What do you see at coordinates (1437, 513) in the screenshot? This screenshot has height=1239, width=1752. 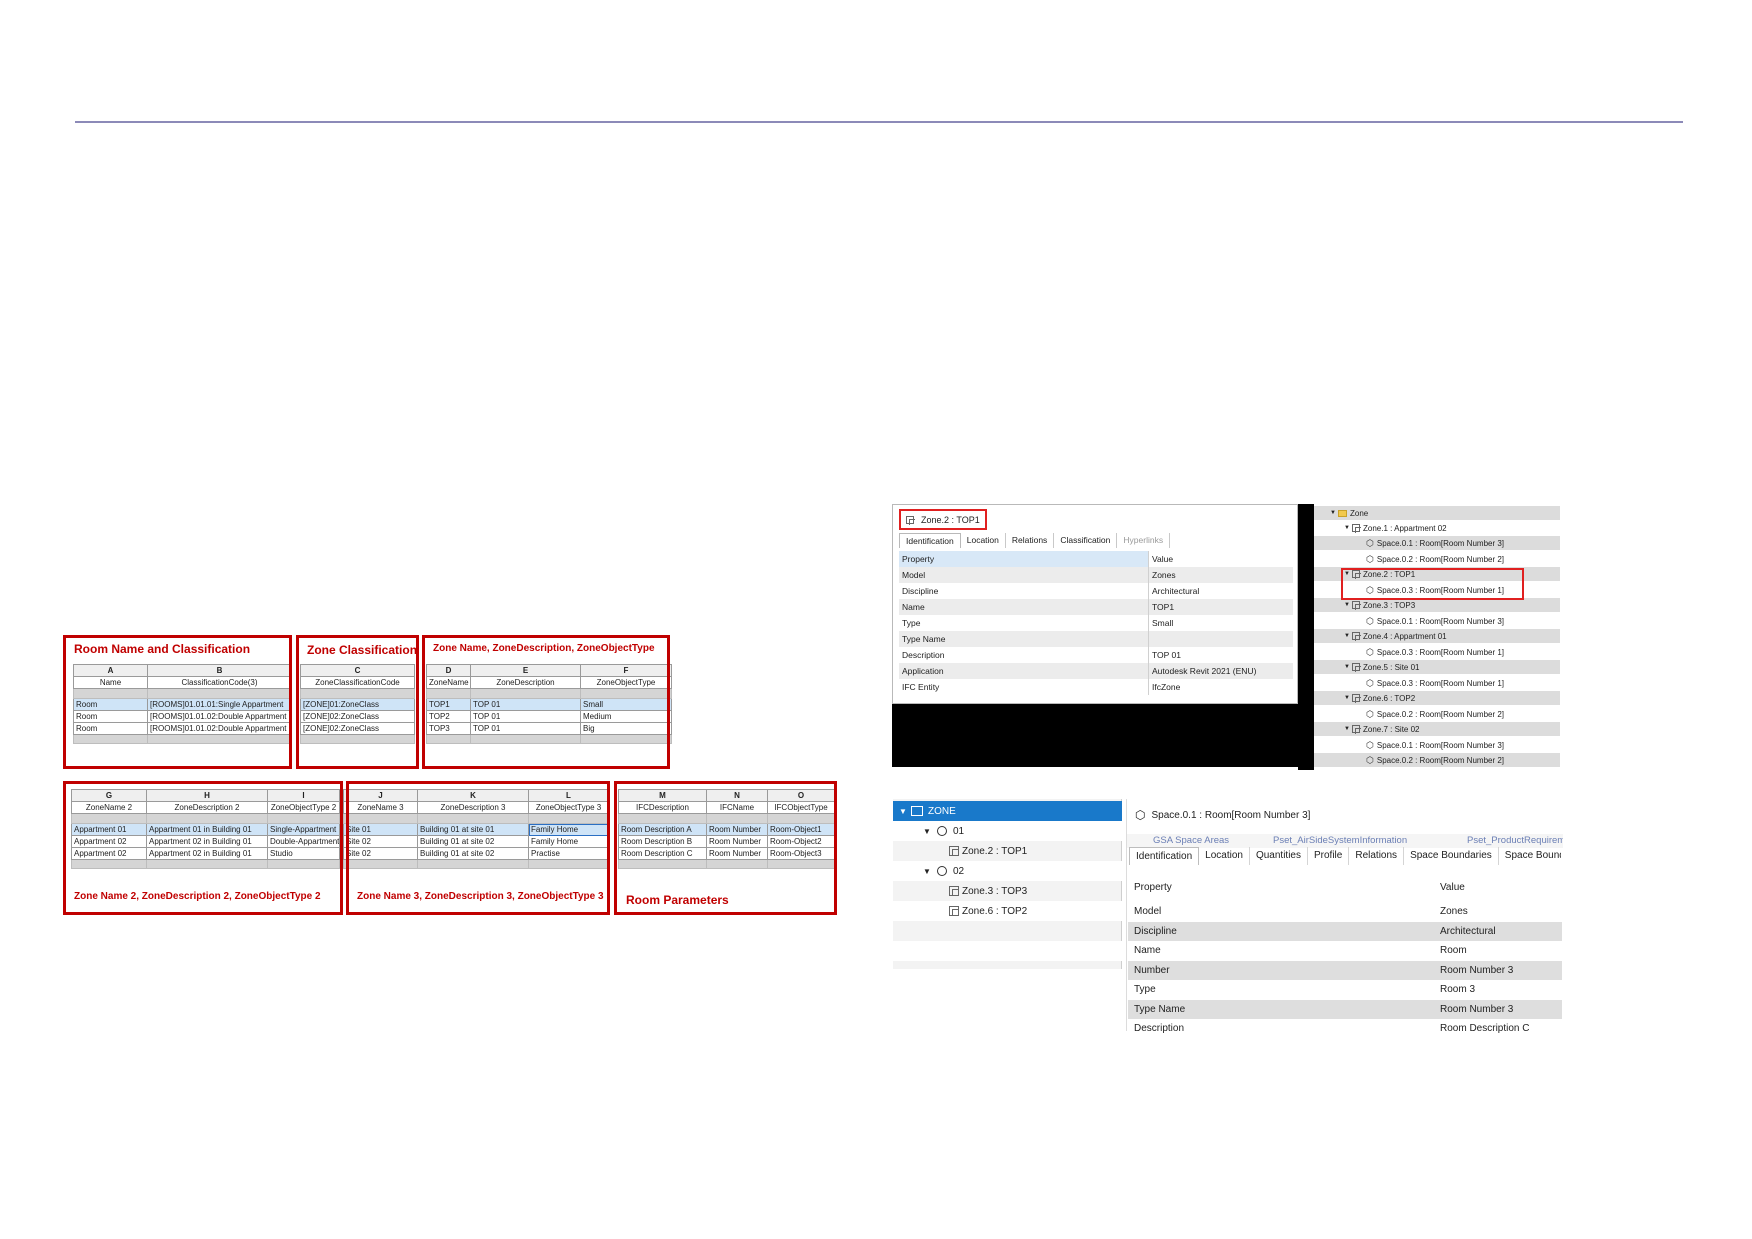 I see `tree-item: ▼ Zone` at bounding box center [1437, 513].